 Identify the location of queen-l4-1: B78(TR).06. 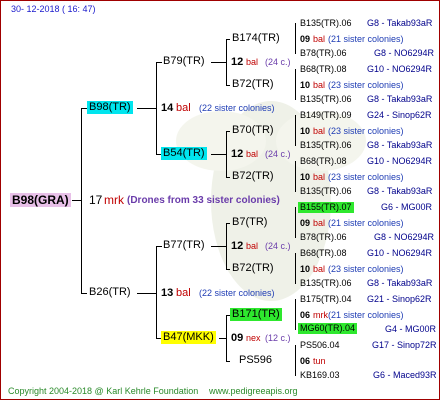
(323, 53).